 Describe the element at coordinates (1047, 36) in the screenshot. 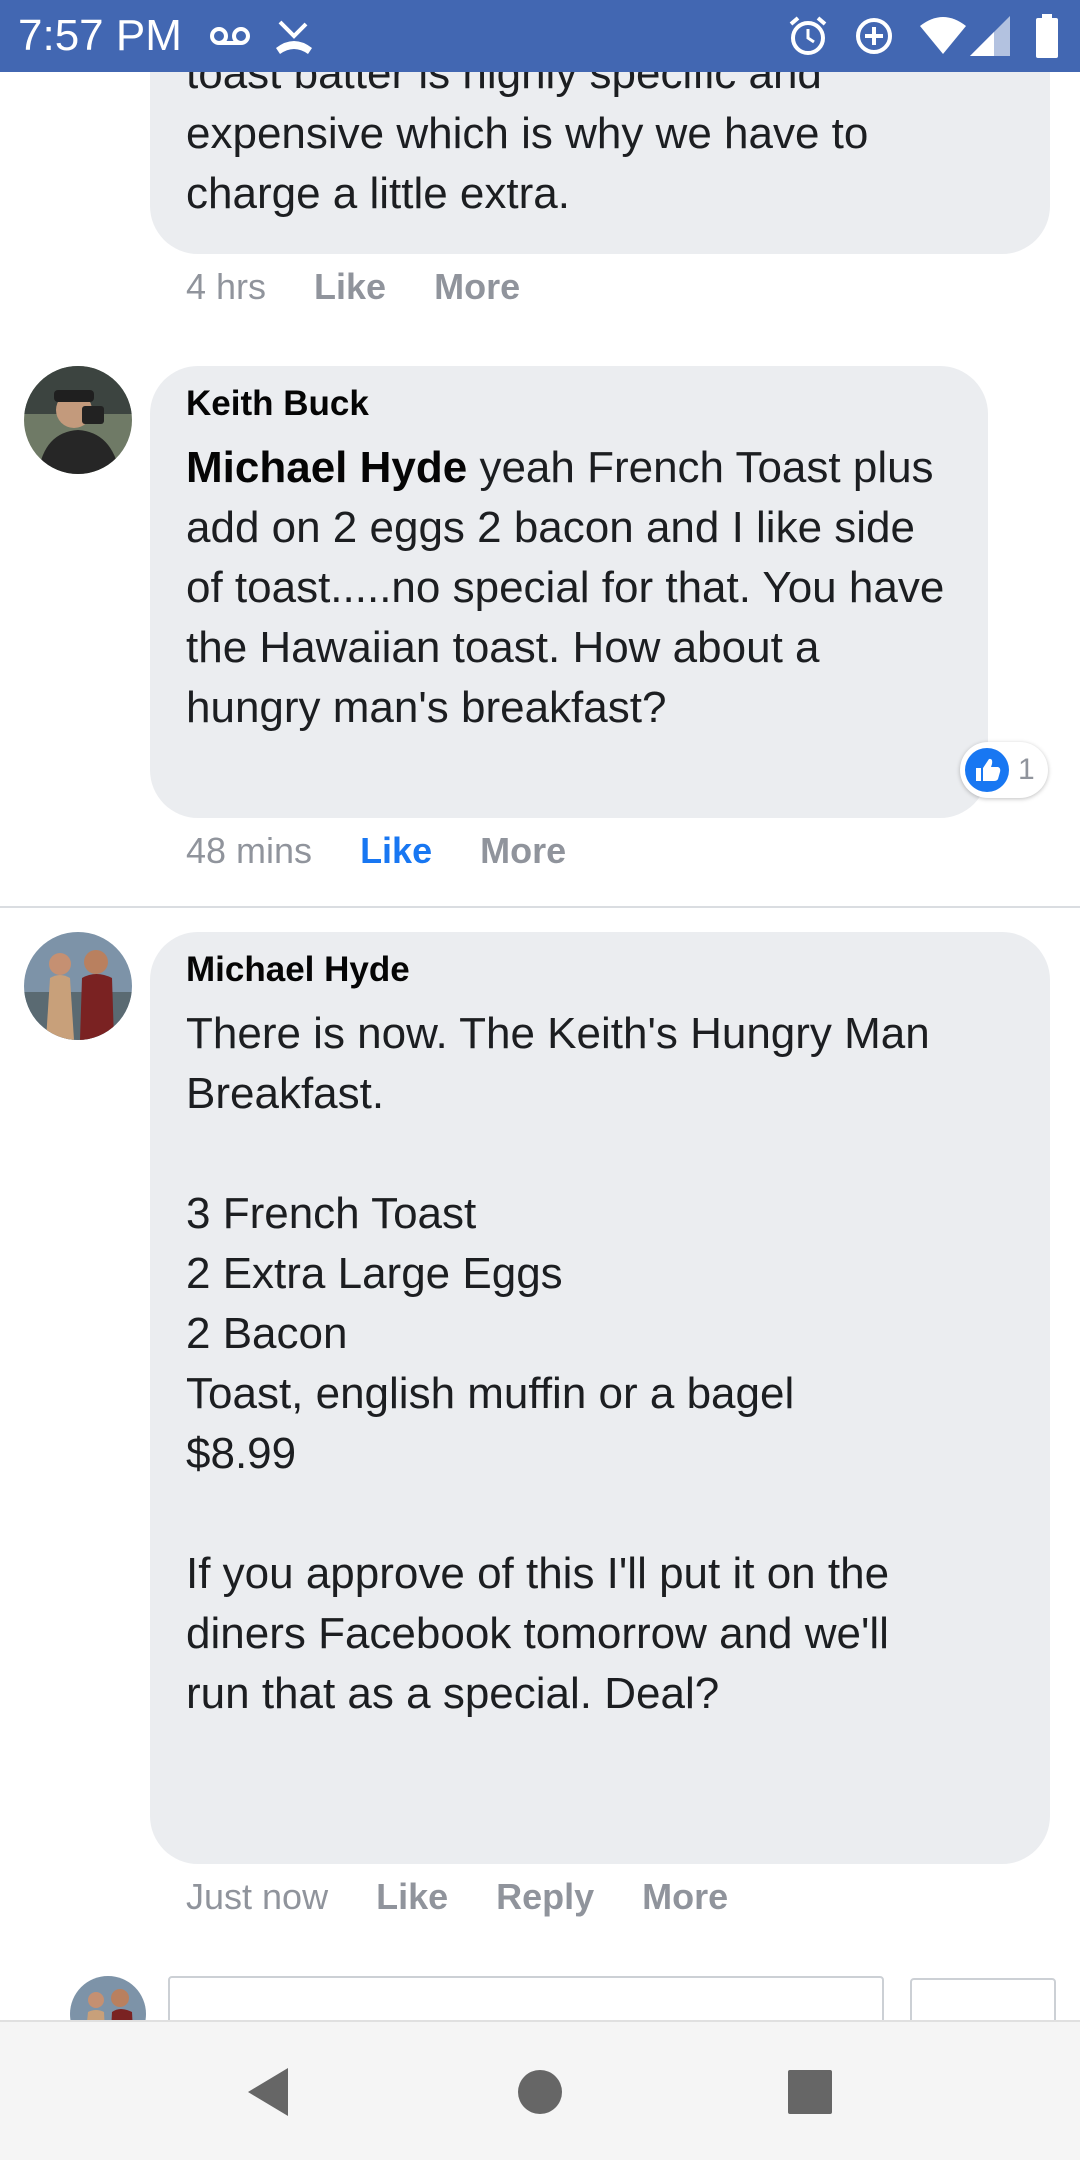

I see `battery-icon` at that location.